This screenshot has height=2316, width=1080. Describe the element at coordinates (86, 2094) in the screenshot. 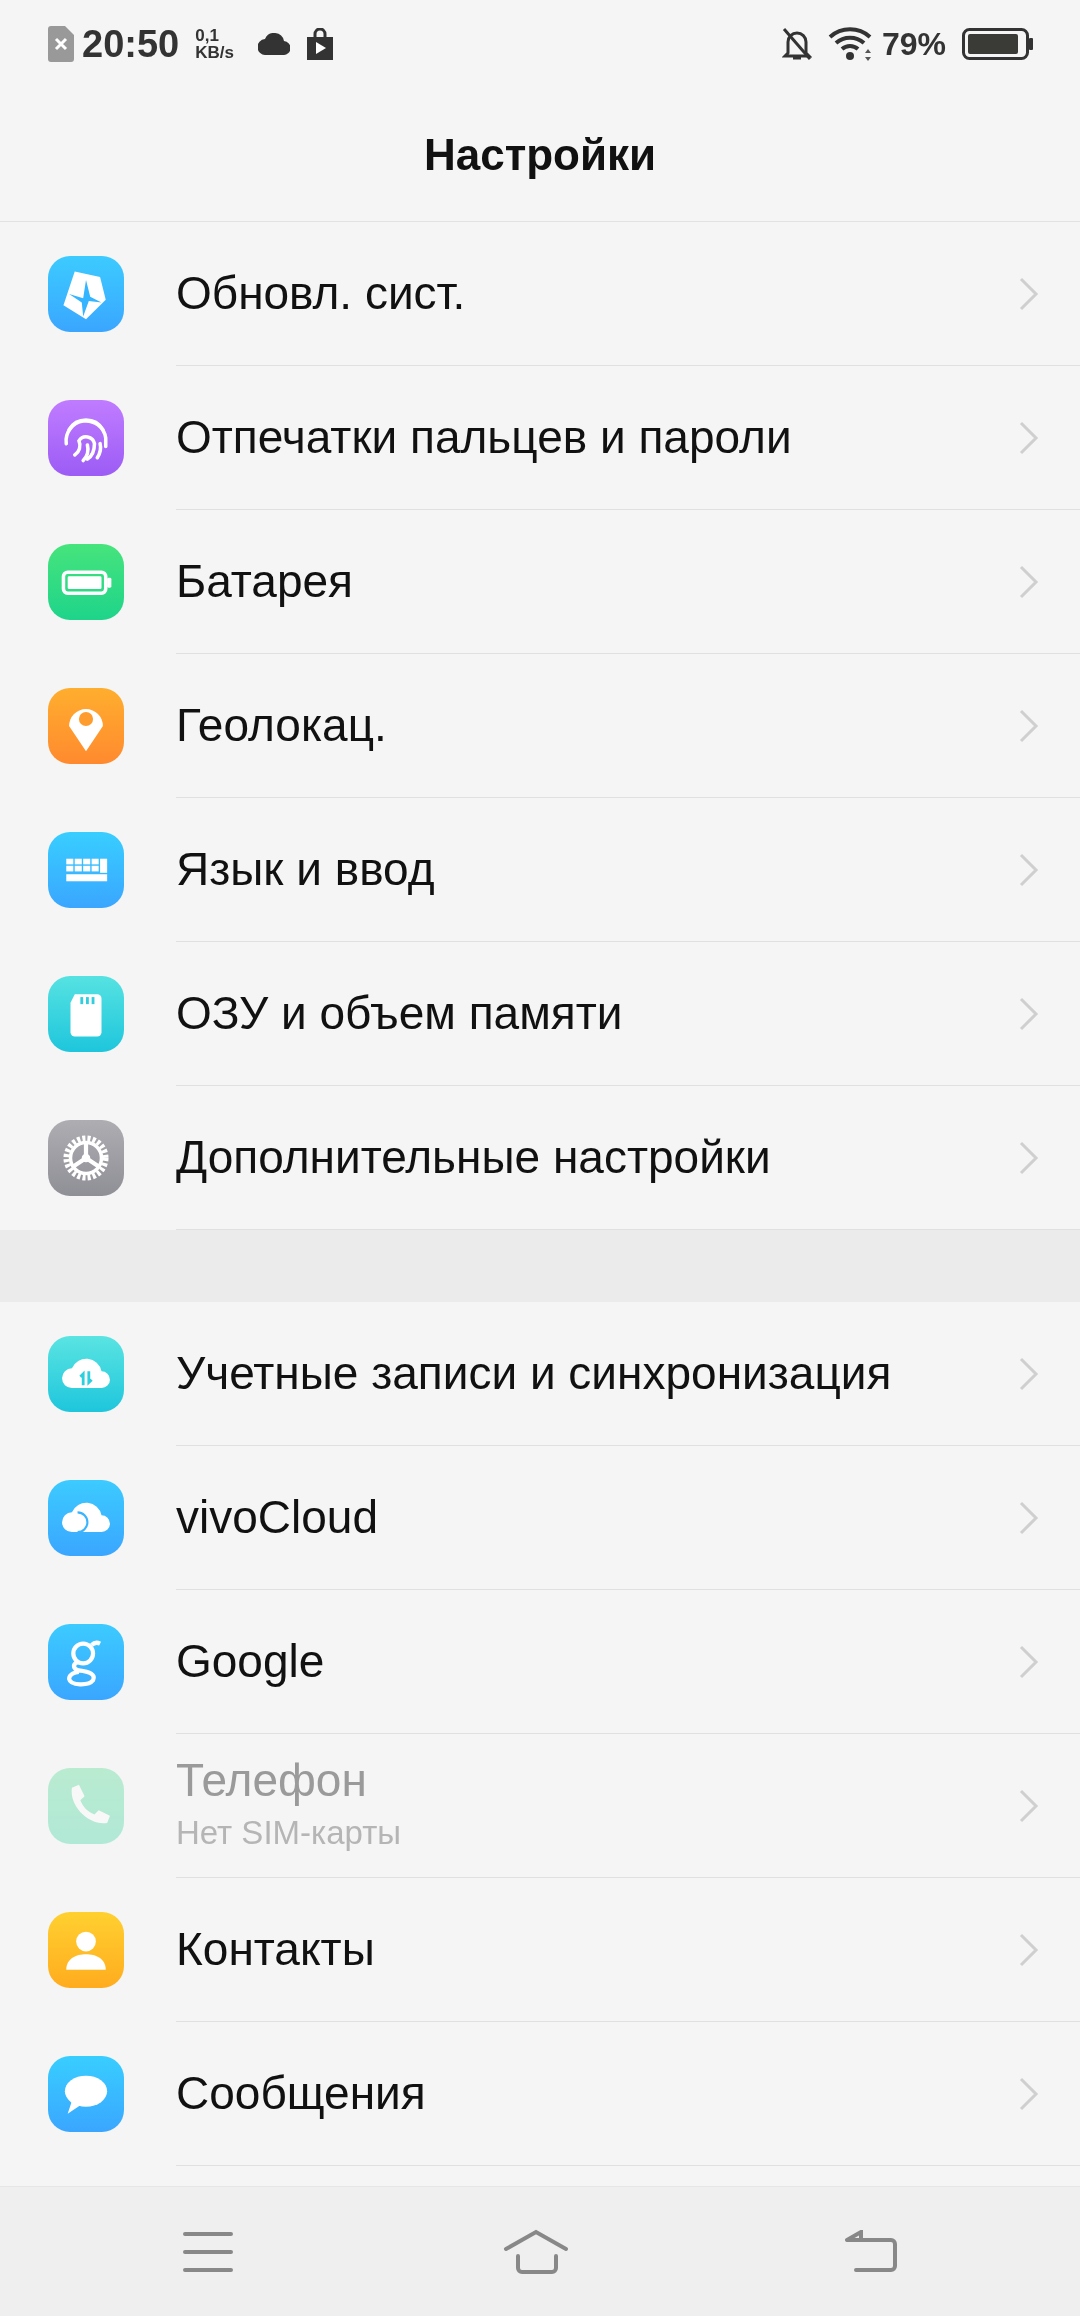

I see `chat-bubble-icon` at that location.